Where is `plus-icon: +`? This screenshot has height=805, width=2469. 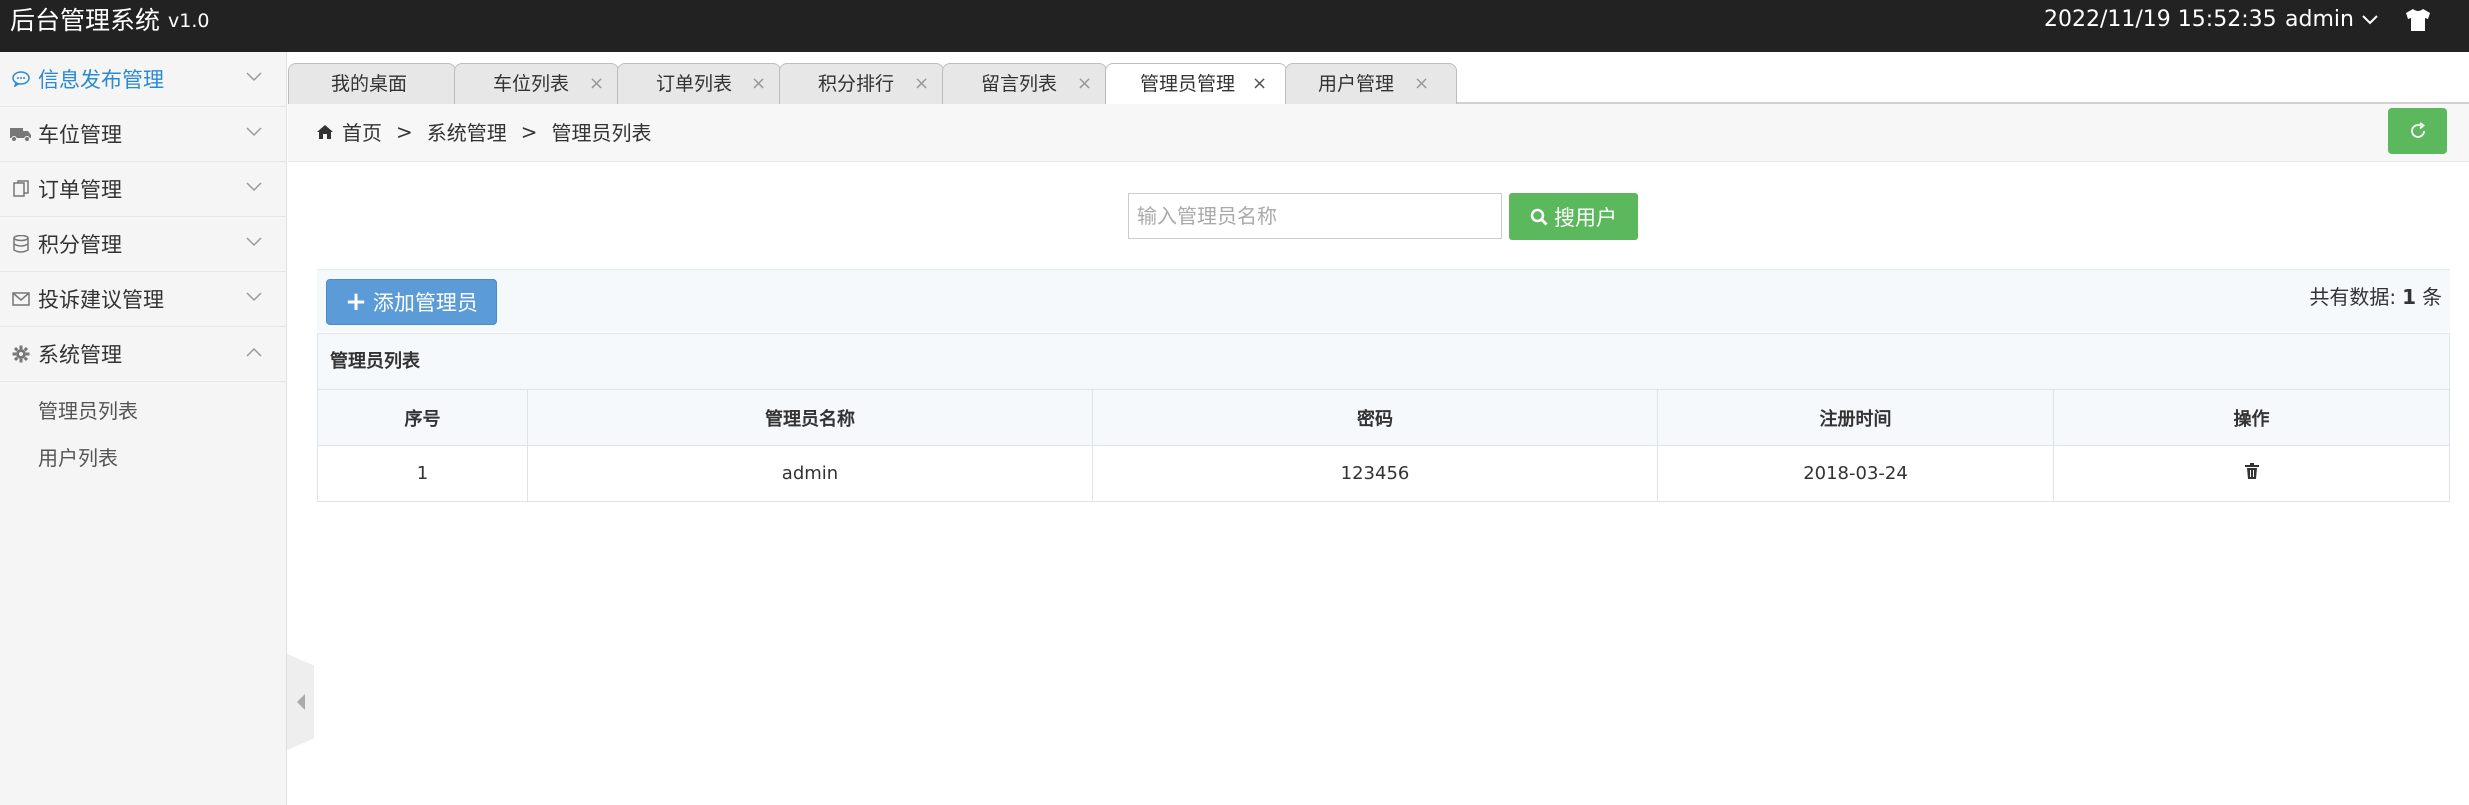
plus-icon: + is located at coordinates (356, 302).